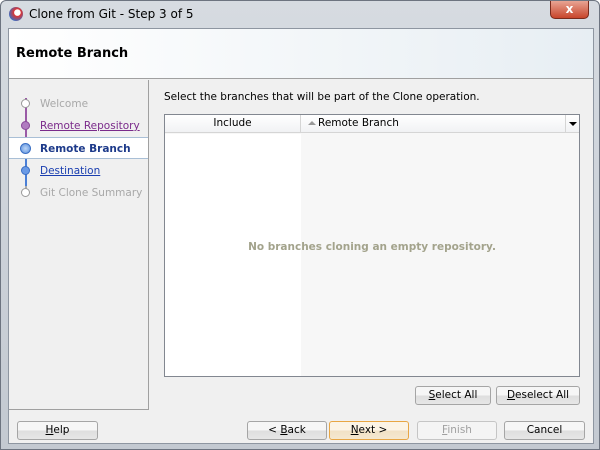 This screenshot has height=450, width=600. I want to click on step-destination: Destination, so click(78, 171).